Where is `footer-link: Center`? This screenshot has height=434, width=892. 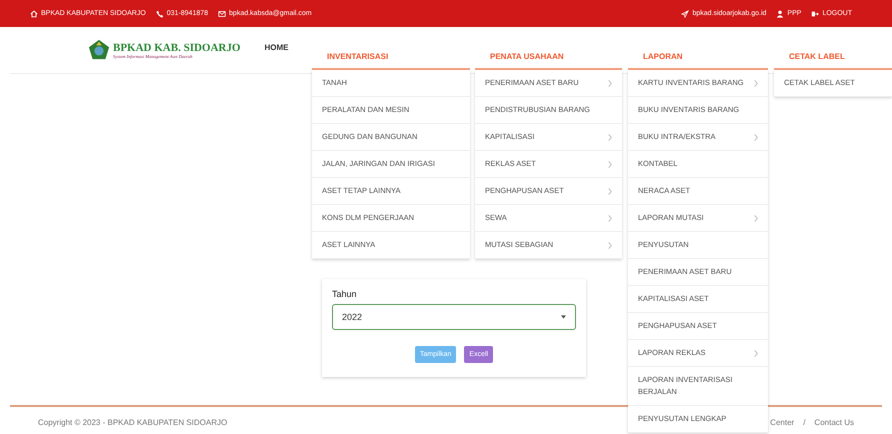
footer-link: Center is located at coordinates (782, 422).